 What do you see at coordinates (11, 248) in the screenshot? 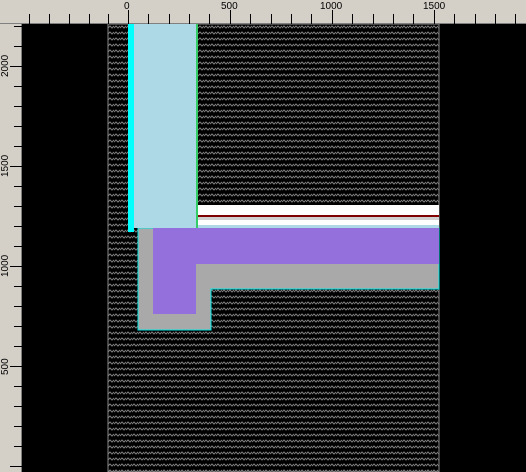
I see `vertical-ruler: 2000 1500 1000 500` at bounding box center [11, 248].